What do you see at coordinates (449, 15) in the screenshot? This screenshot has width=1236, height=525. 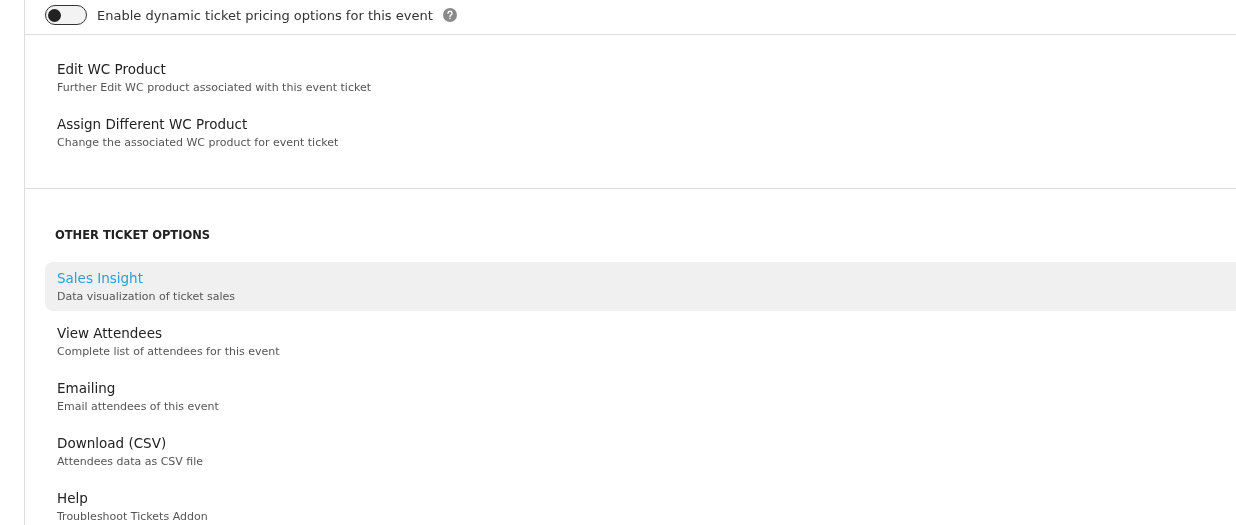 I see `help-icon` at bounding box center [449, 15].